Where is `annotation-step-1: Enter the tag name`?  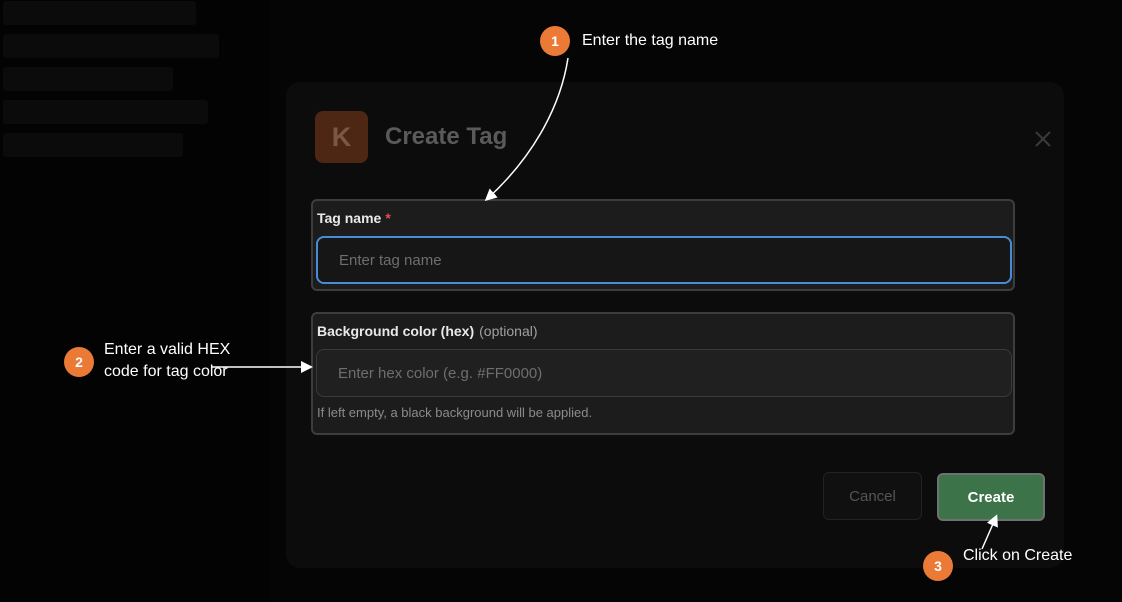 annotation-step-1: Enter the tag name is located at coordinates (650, 40).